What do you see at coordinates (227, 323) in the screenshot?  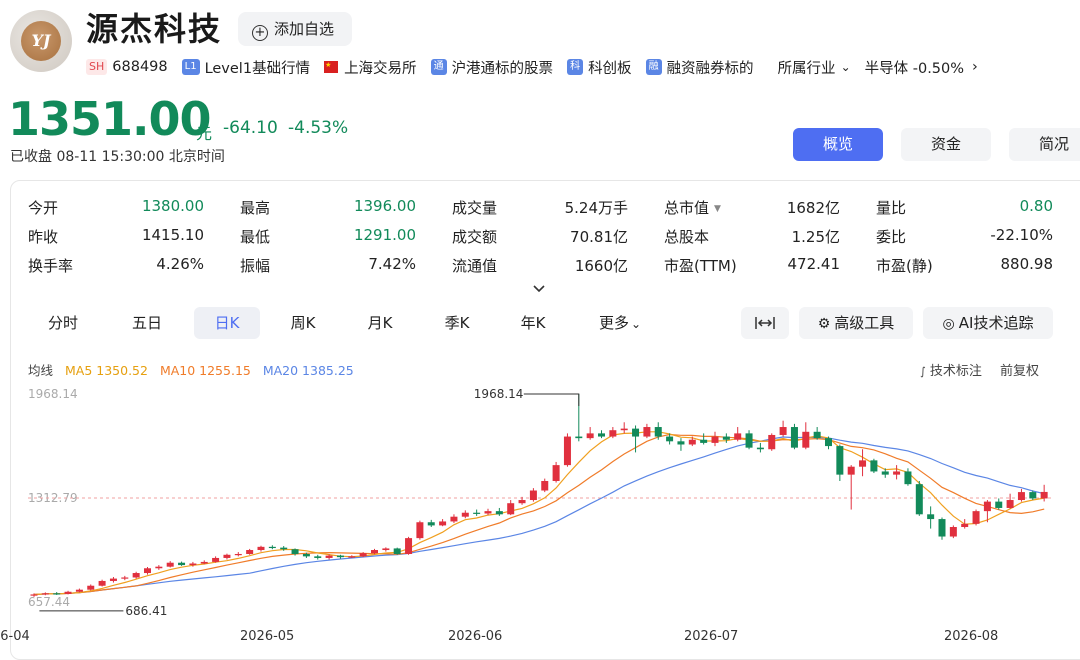 I see `period-daily: 日K` at bounding box center [227, 323].